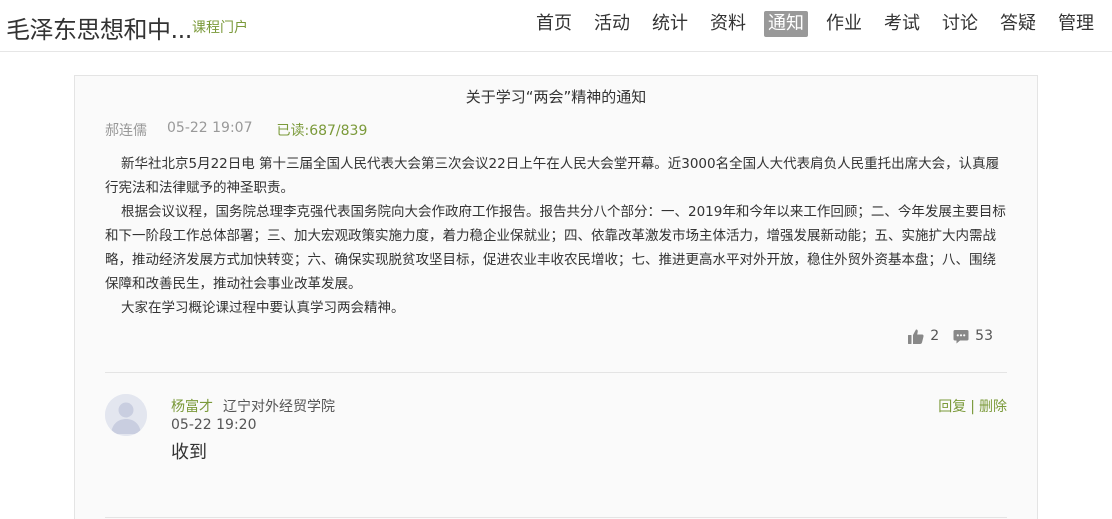 This screenshot has width=1112, height=519. Describe the element at coordinates (844, 24) in the screenshot. I see `nav-item-homework: 作业` at that location.